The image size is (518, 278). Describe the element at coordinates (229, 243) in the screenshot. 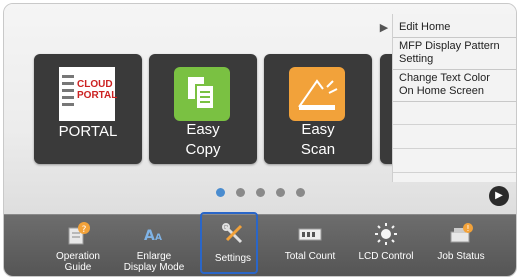

I see `settings-highlight-frame` at that location.